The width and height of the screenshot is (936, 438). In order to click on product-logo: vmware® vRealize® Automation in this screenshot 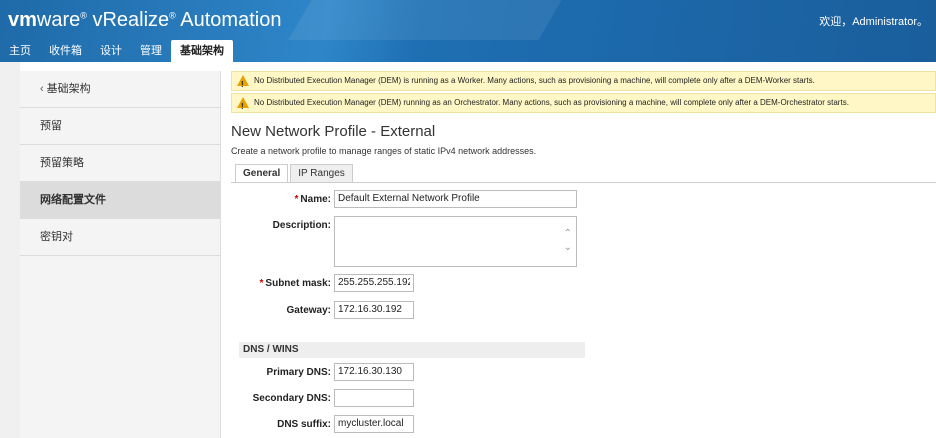, I will do `click(144, 20)`.